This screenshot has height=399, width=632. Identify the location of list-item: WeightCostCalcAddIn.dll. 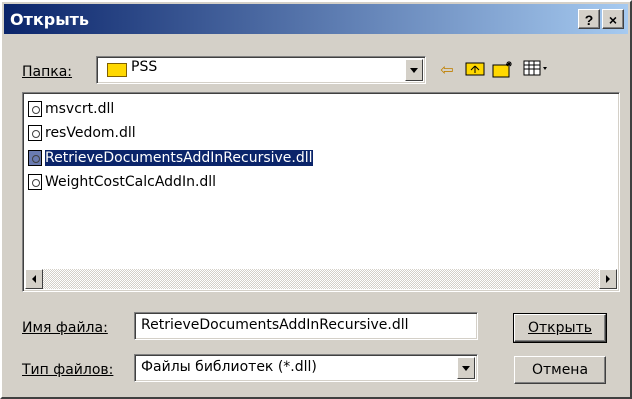
(122, 182).